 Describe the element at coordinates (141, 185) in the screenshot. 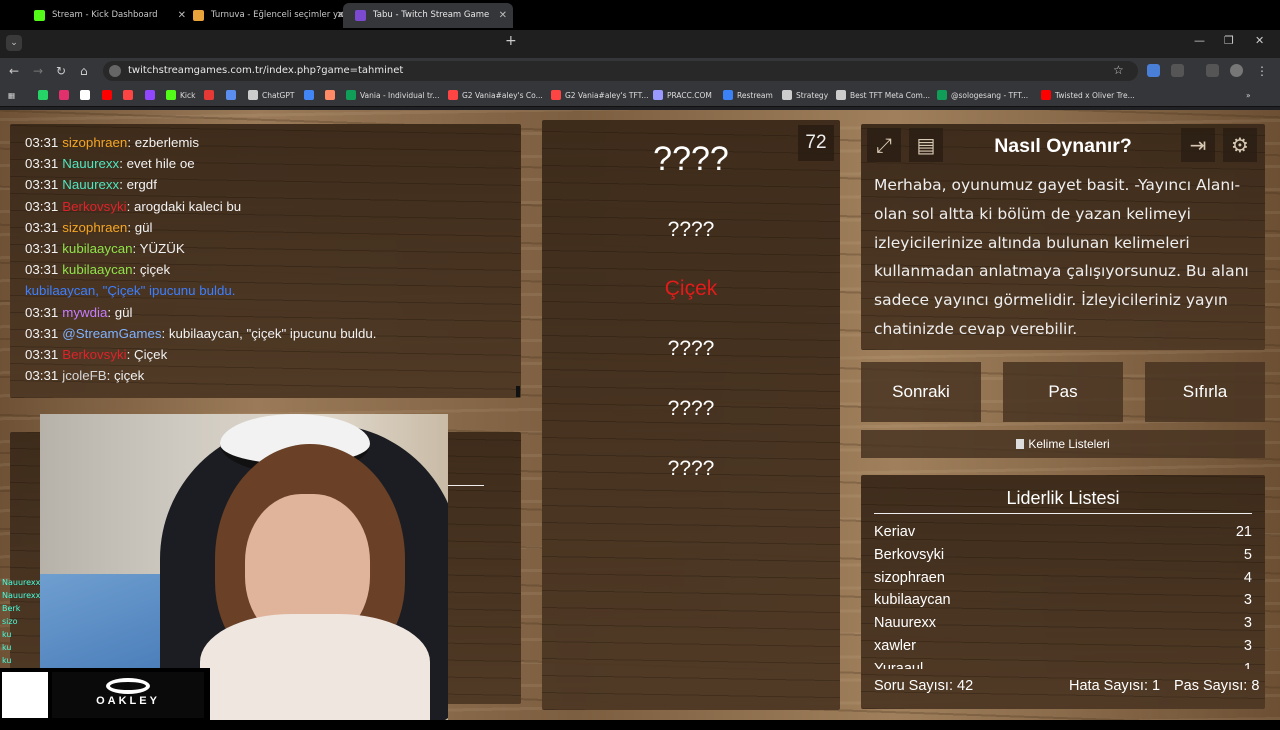

I see `chat-text: ergdf` at that location.